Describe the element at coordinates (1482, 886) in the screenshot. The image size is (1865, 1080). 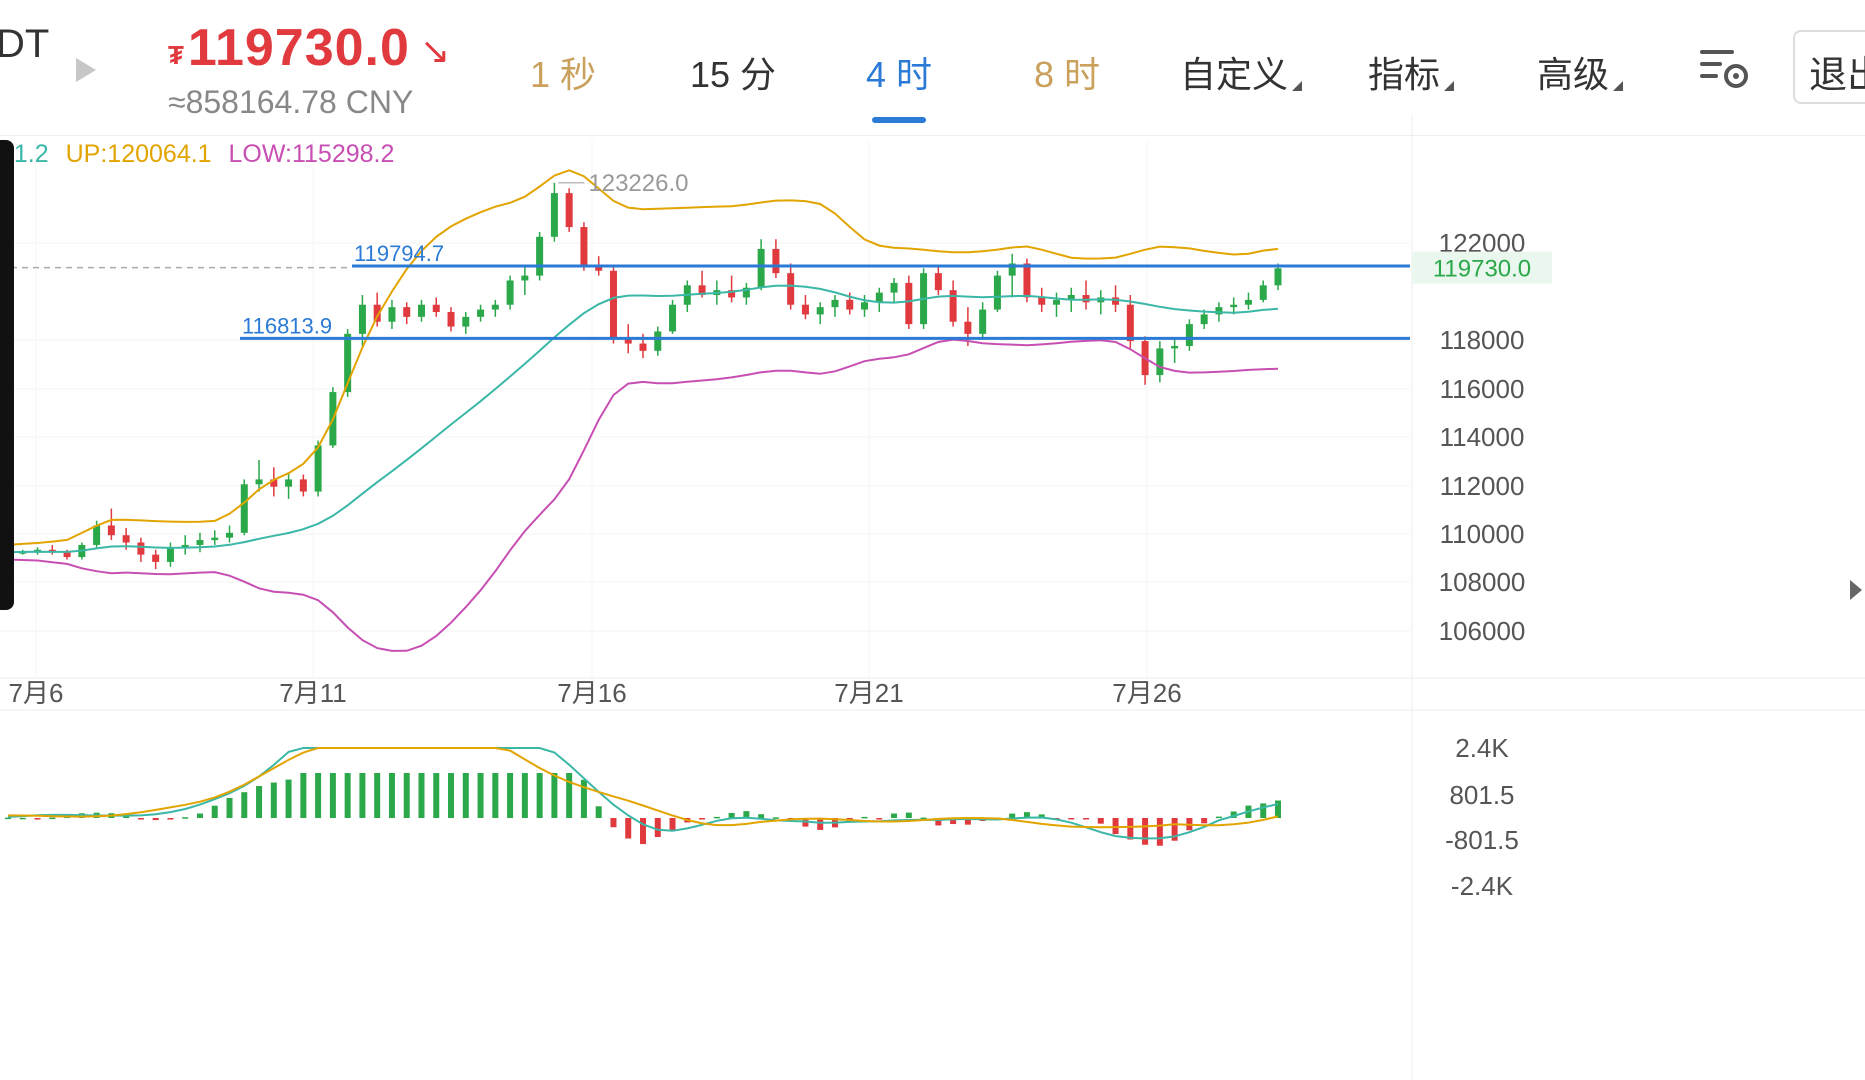
I see `macd-tick-label: -2.4K` at that location.